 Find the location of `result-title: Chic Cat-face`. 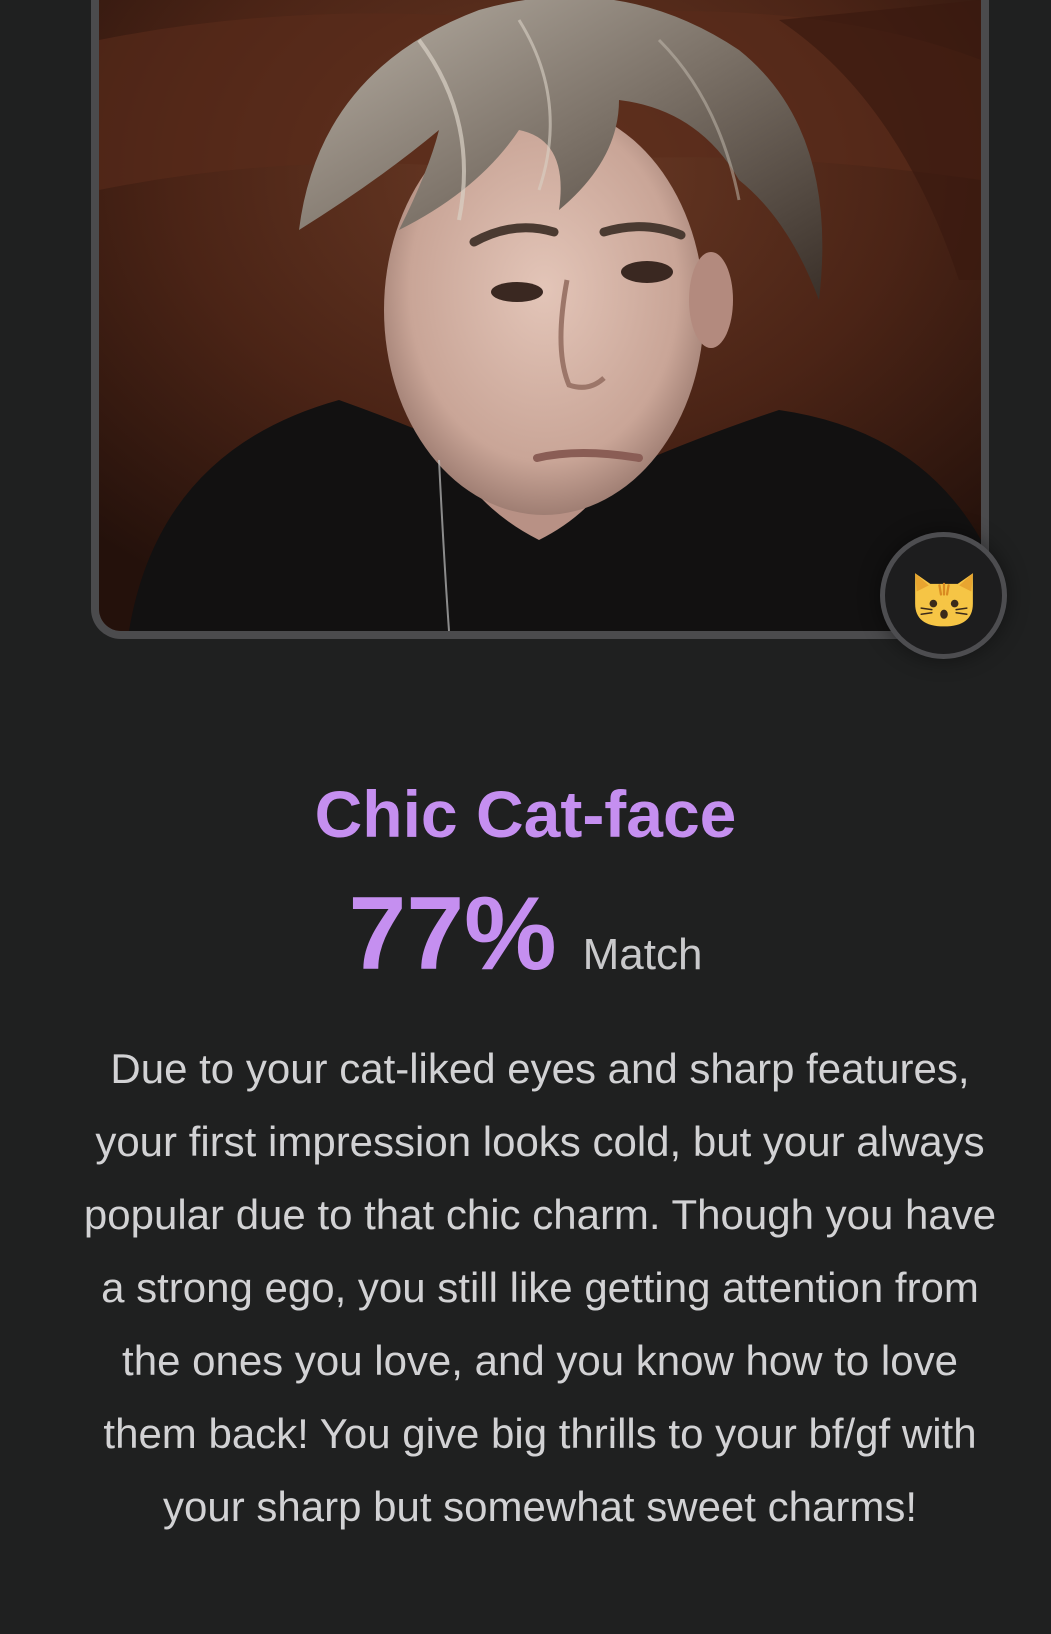

result-title: Chic Cat-face is located at coordinates (525, 814).